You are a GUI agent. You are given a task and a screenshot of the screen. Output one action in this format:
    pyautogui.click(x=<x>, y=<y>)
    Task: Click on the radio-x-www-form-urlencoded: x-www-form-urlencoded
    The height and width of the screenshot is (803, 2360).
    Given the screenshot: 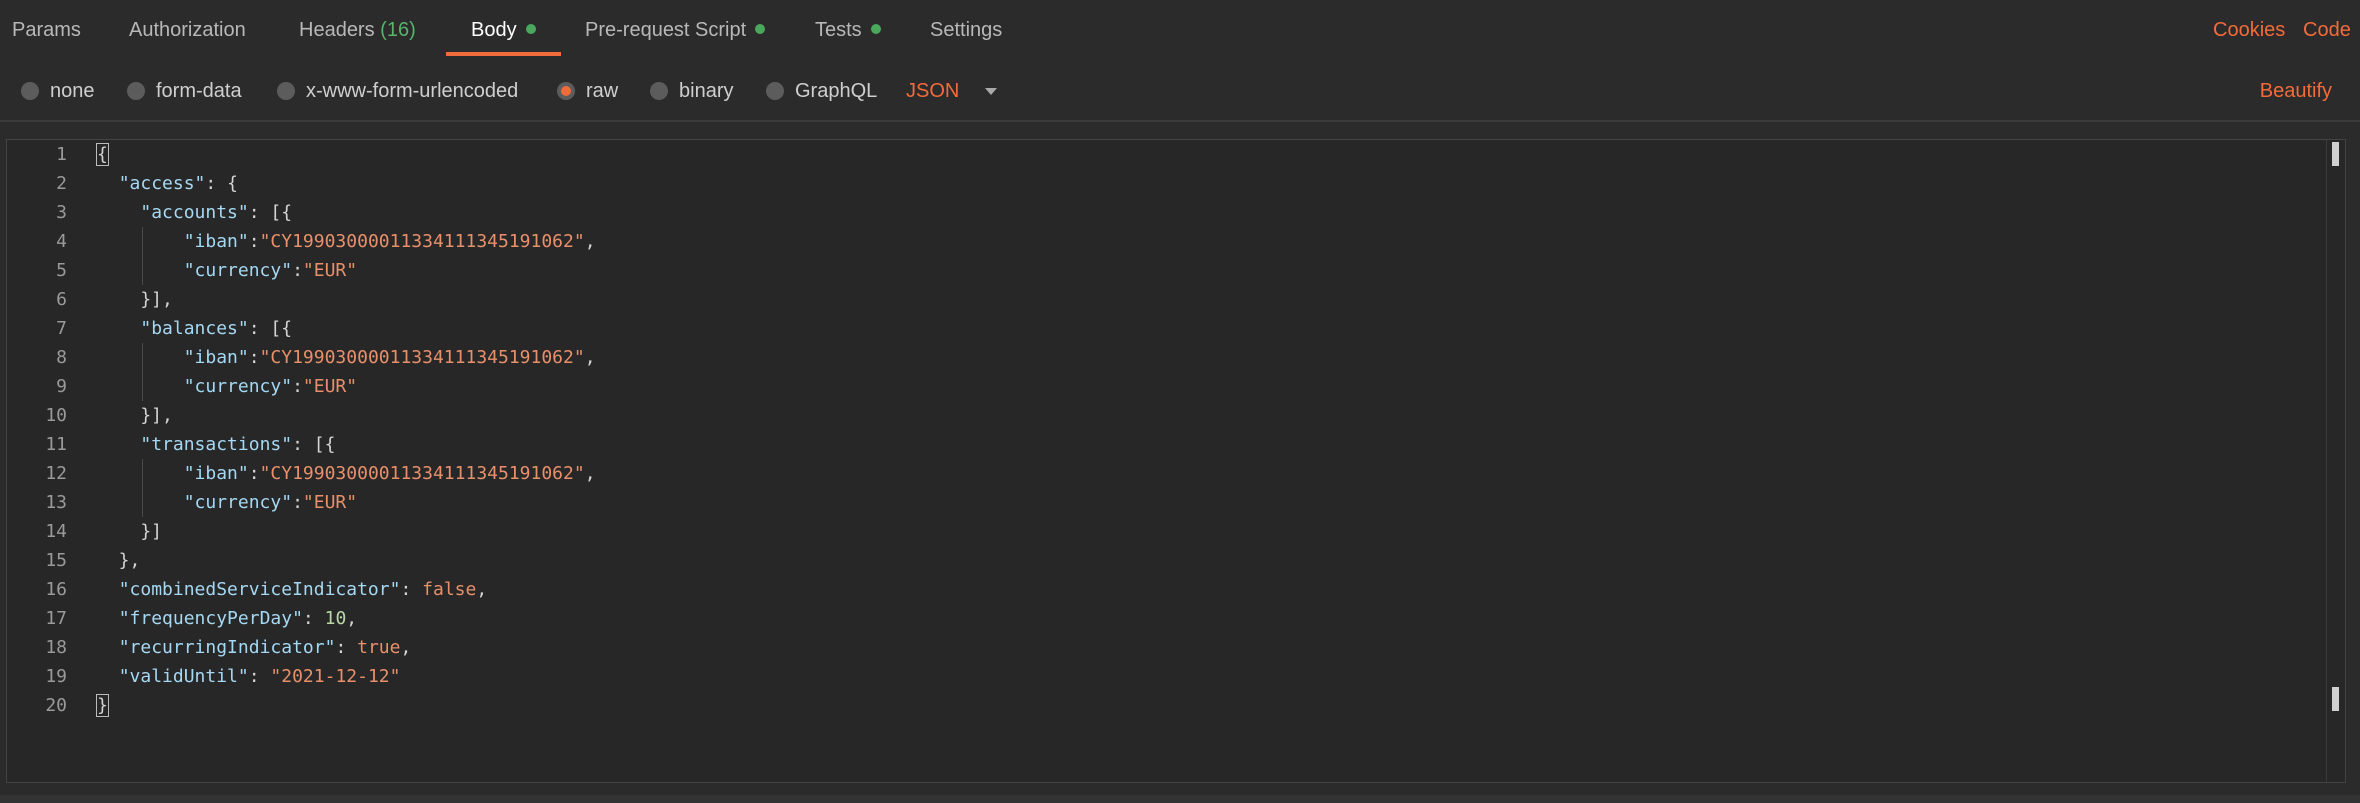 What is the action you would take?
    pyautogui.click(x=397, y=91)
    